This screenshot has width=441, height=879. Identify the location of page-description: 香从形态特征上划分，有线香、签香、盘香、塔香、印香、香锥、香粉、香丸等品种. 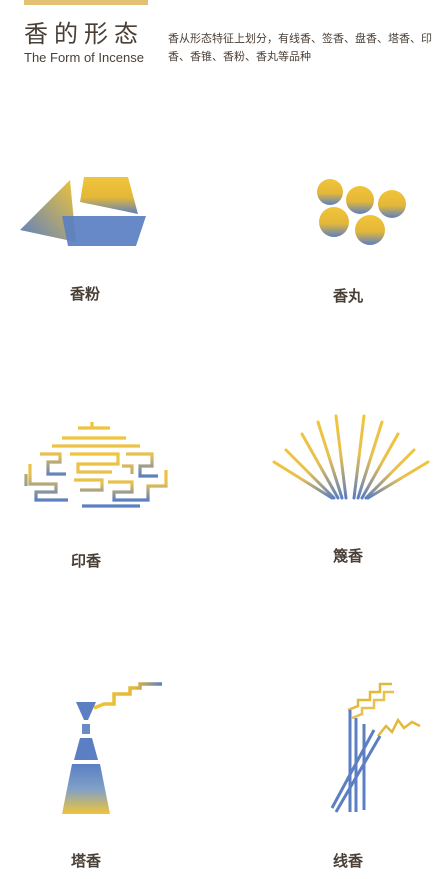
(300, 47).